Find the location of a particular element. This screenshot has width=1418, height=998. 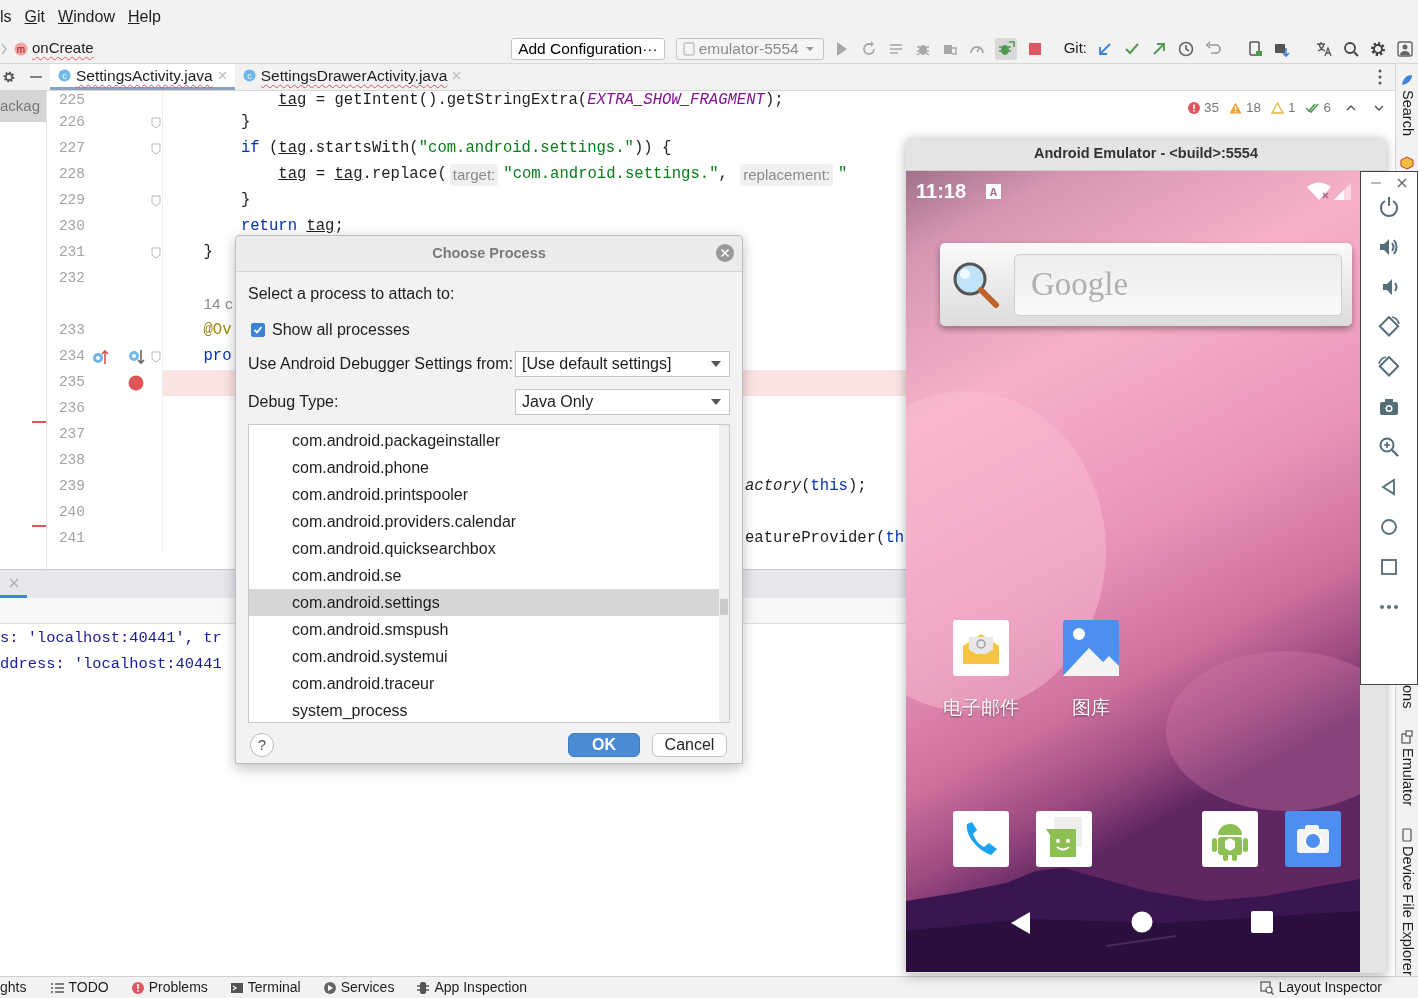

tool-window-tab: Services is located at coordinates (367, 987).